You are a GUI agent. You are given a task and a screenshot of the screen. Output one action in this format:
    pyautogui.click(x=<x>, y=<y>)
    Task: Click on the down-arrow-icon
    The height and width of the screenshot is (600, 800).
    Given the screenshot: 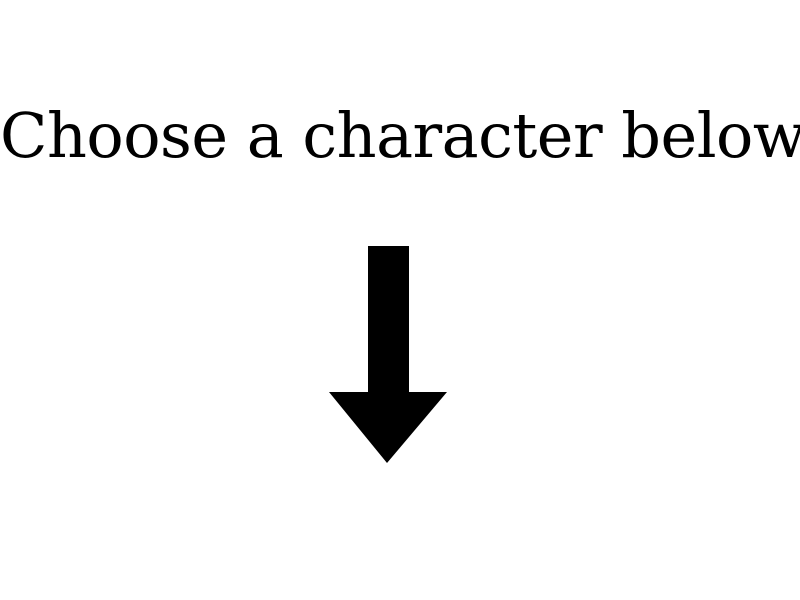 What is the action you would take?
    pyautogui.click(x=388, y=354)
    